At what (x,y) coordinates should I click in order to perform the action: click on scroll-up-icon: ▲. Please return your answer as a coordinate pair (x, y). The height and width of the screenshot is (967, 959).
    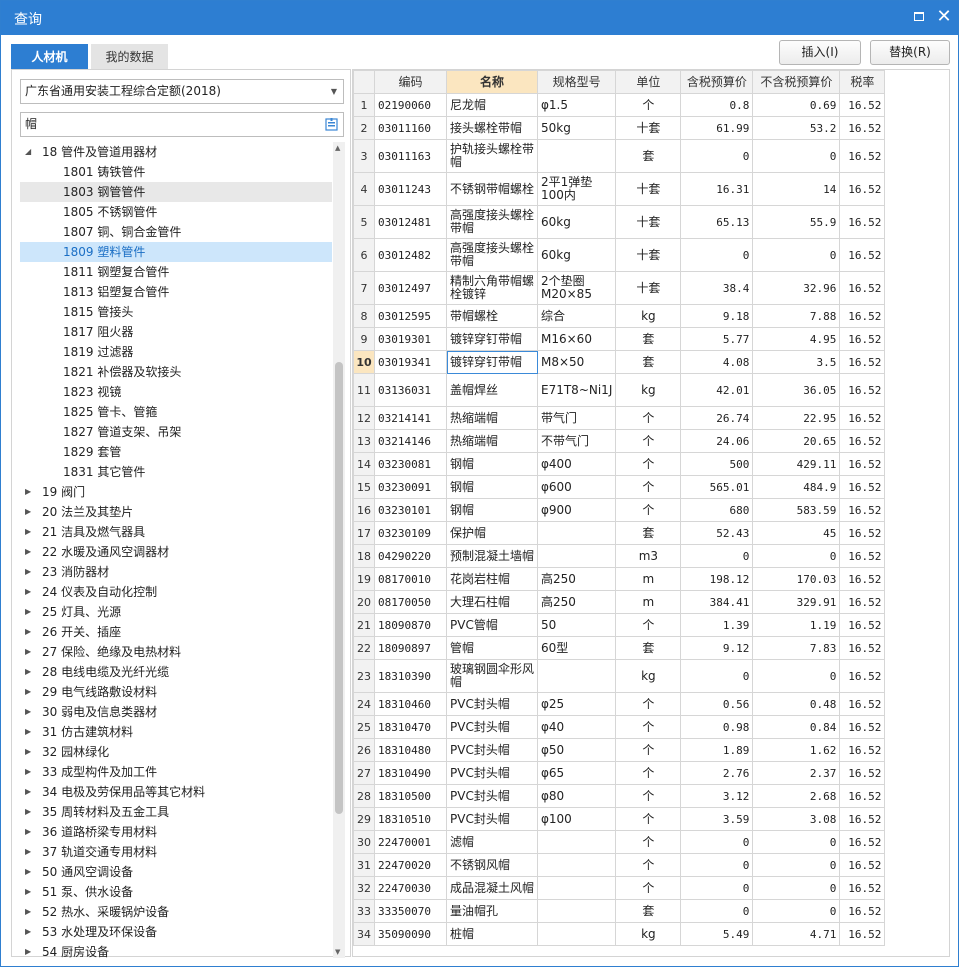
    Looking at the image, I should click on (337, 148).